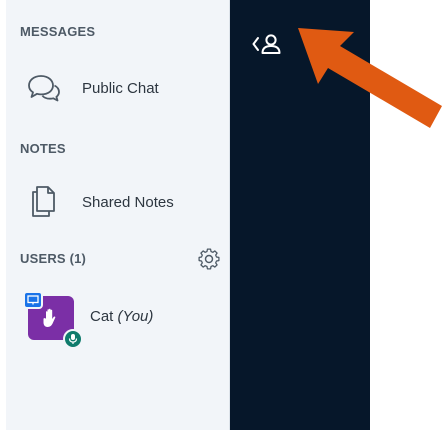 This screenshot has height=430, width=444. What do you see at coordinates (209, 259) in the screenshot?
I see `gear-icon` at bounding box center [209, 259].